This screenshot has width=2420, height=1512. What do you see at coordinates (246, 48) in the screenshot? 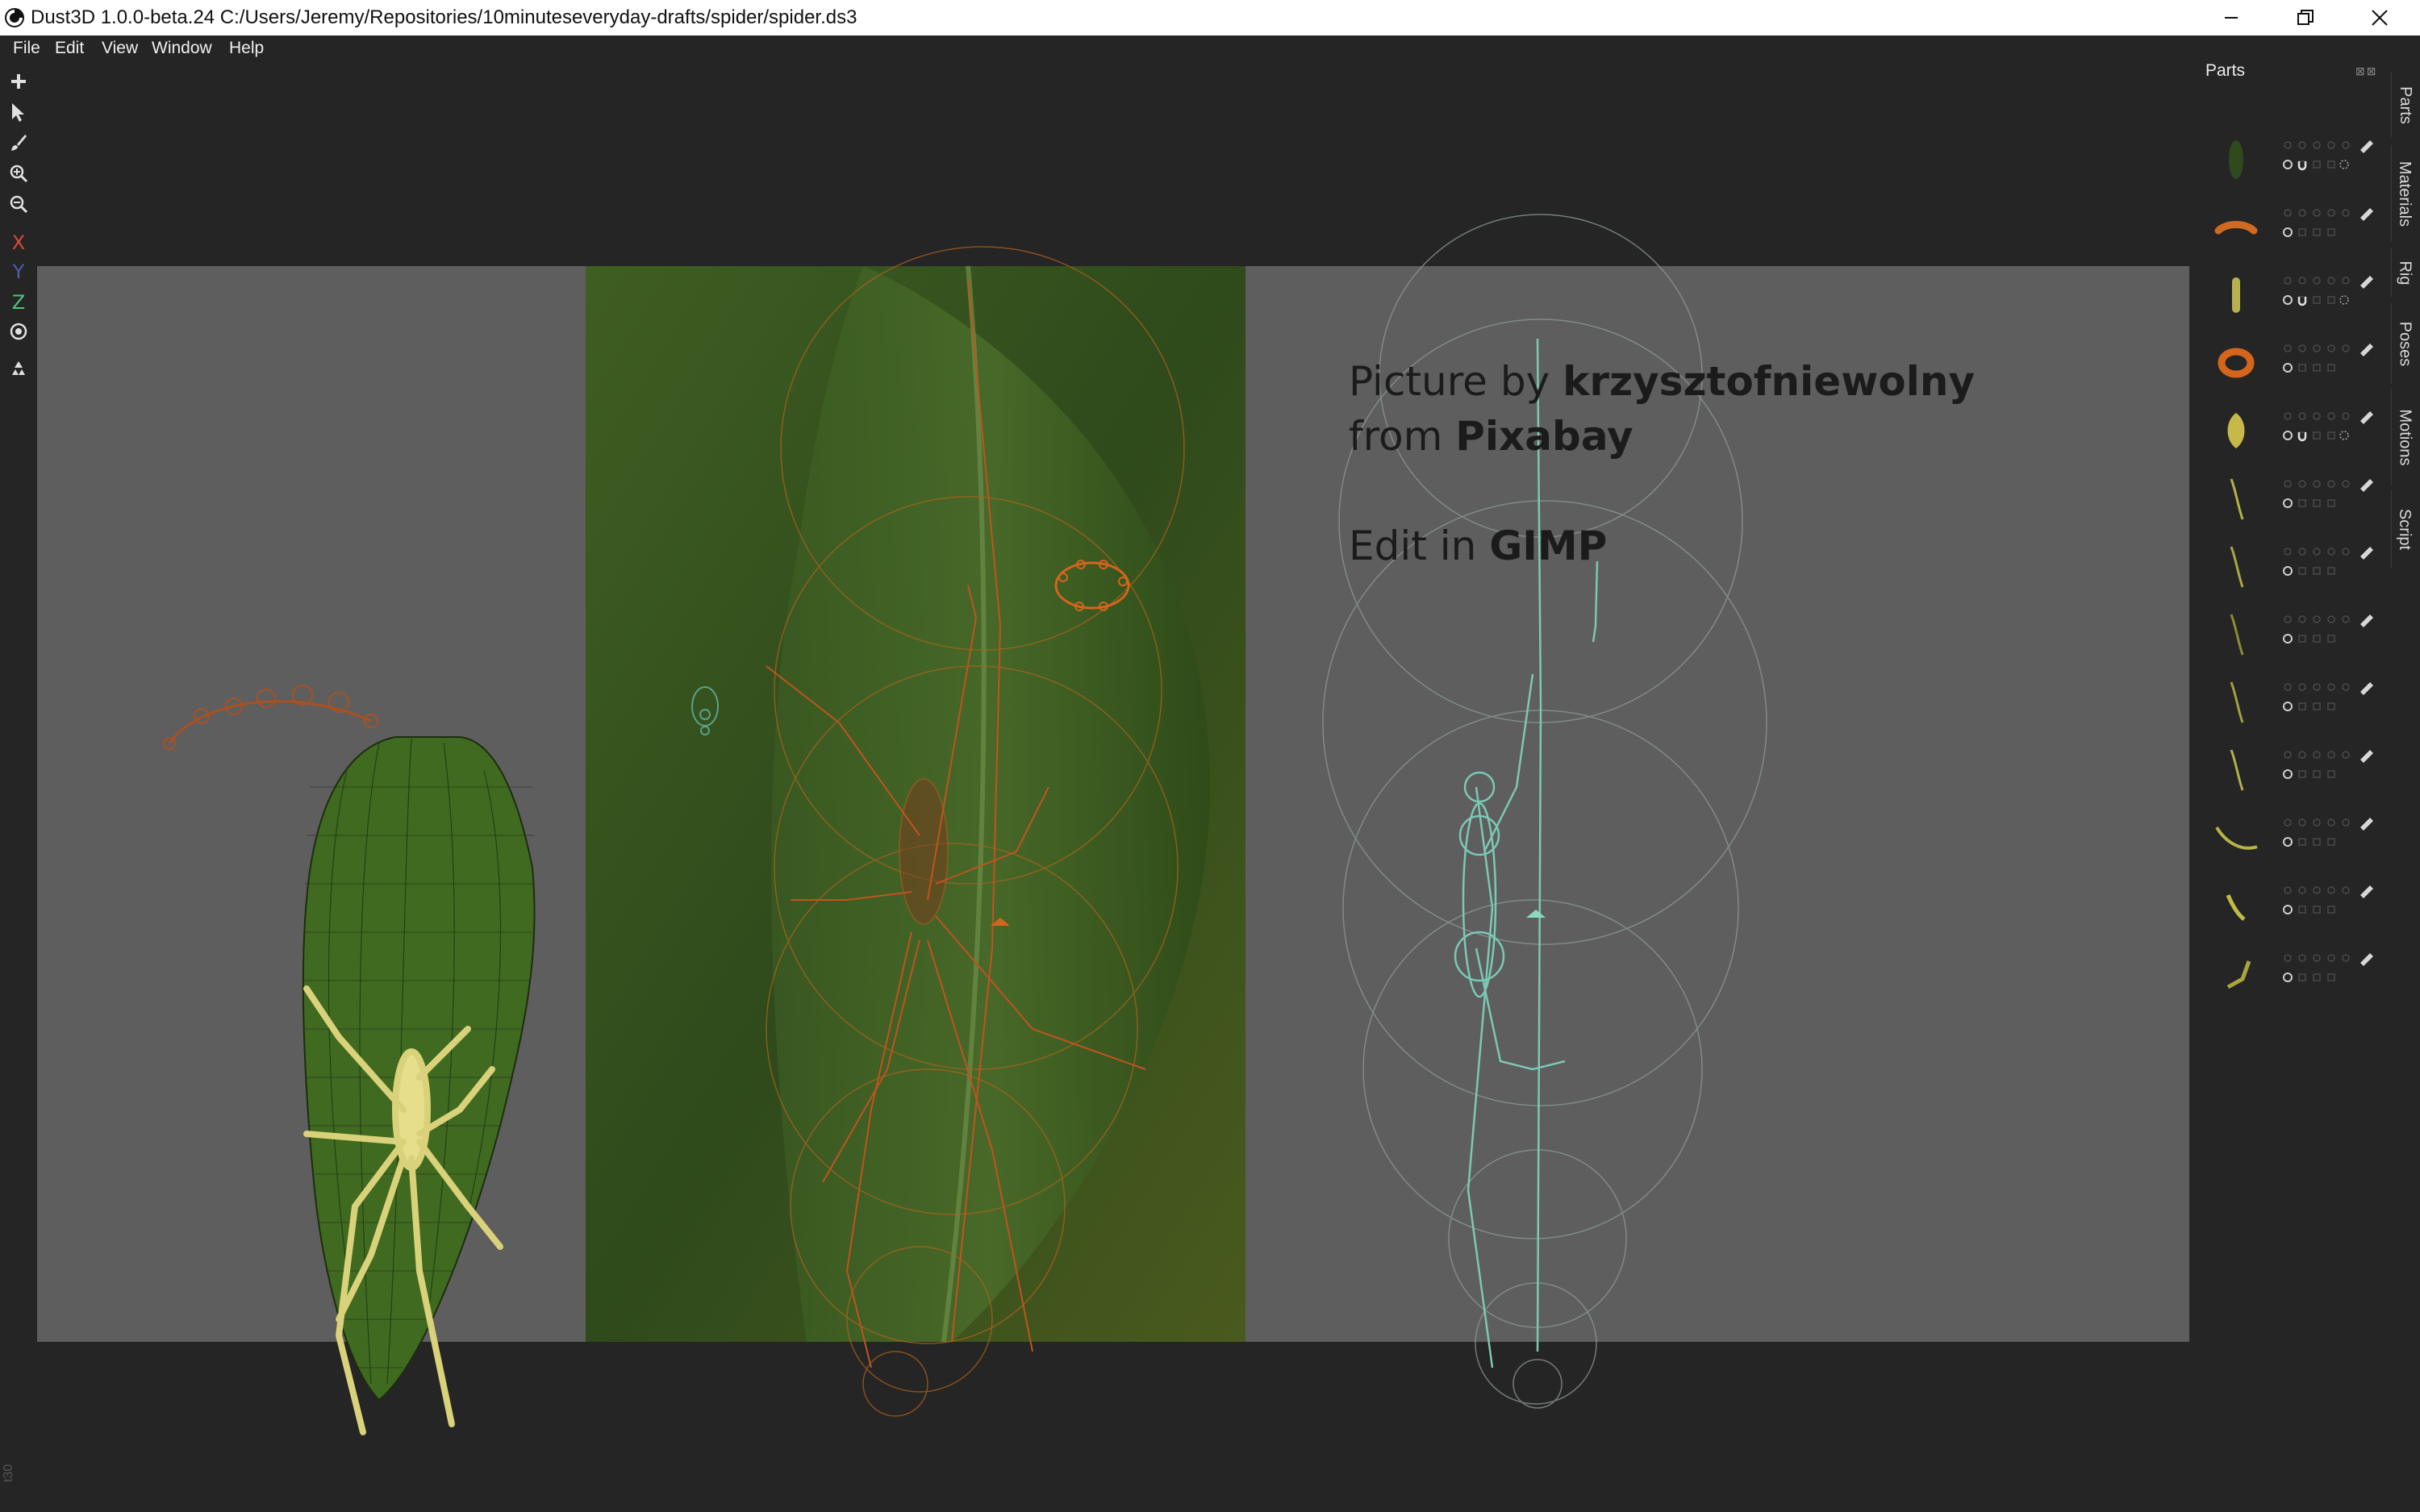
I see `menu-help: Help` at bounding box center [246, 48].